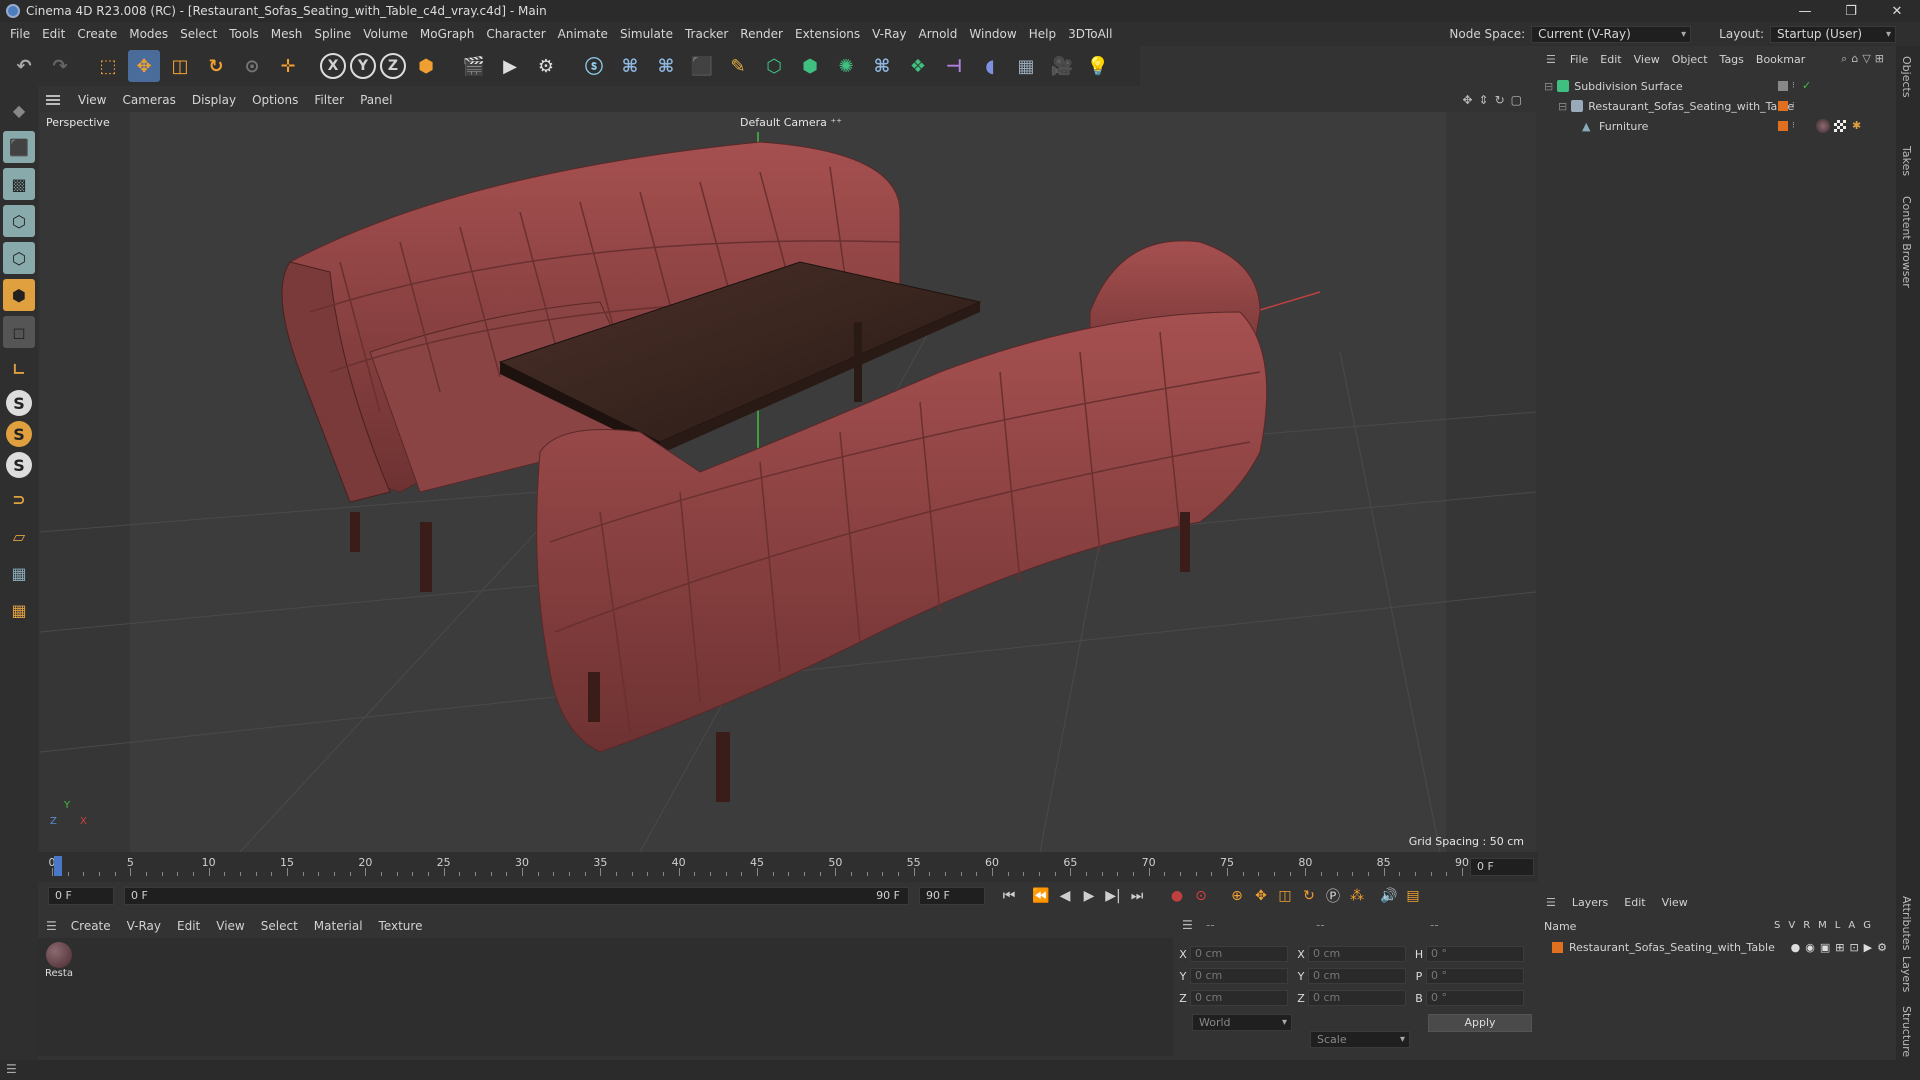 The height and width of the screenshot is (1080, 1920). I want to click on tab-attributes: Attributes, so click(1906, 923).